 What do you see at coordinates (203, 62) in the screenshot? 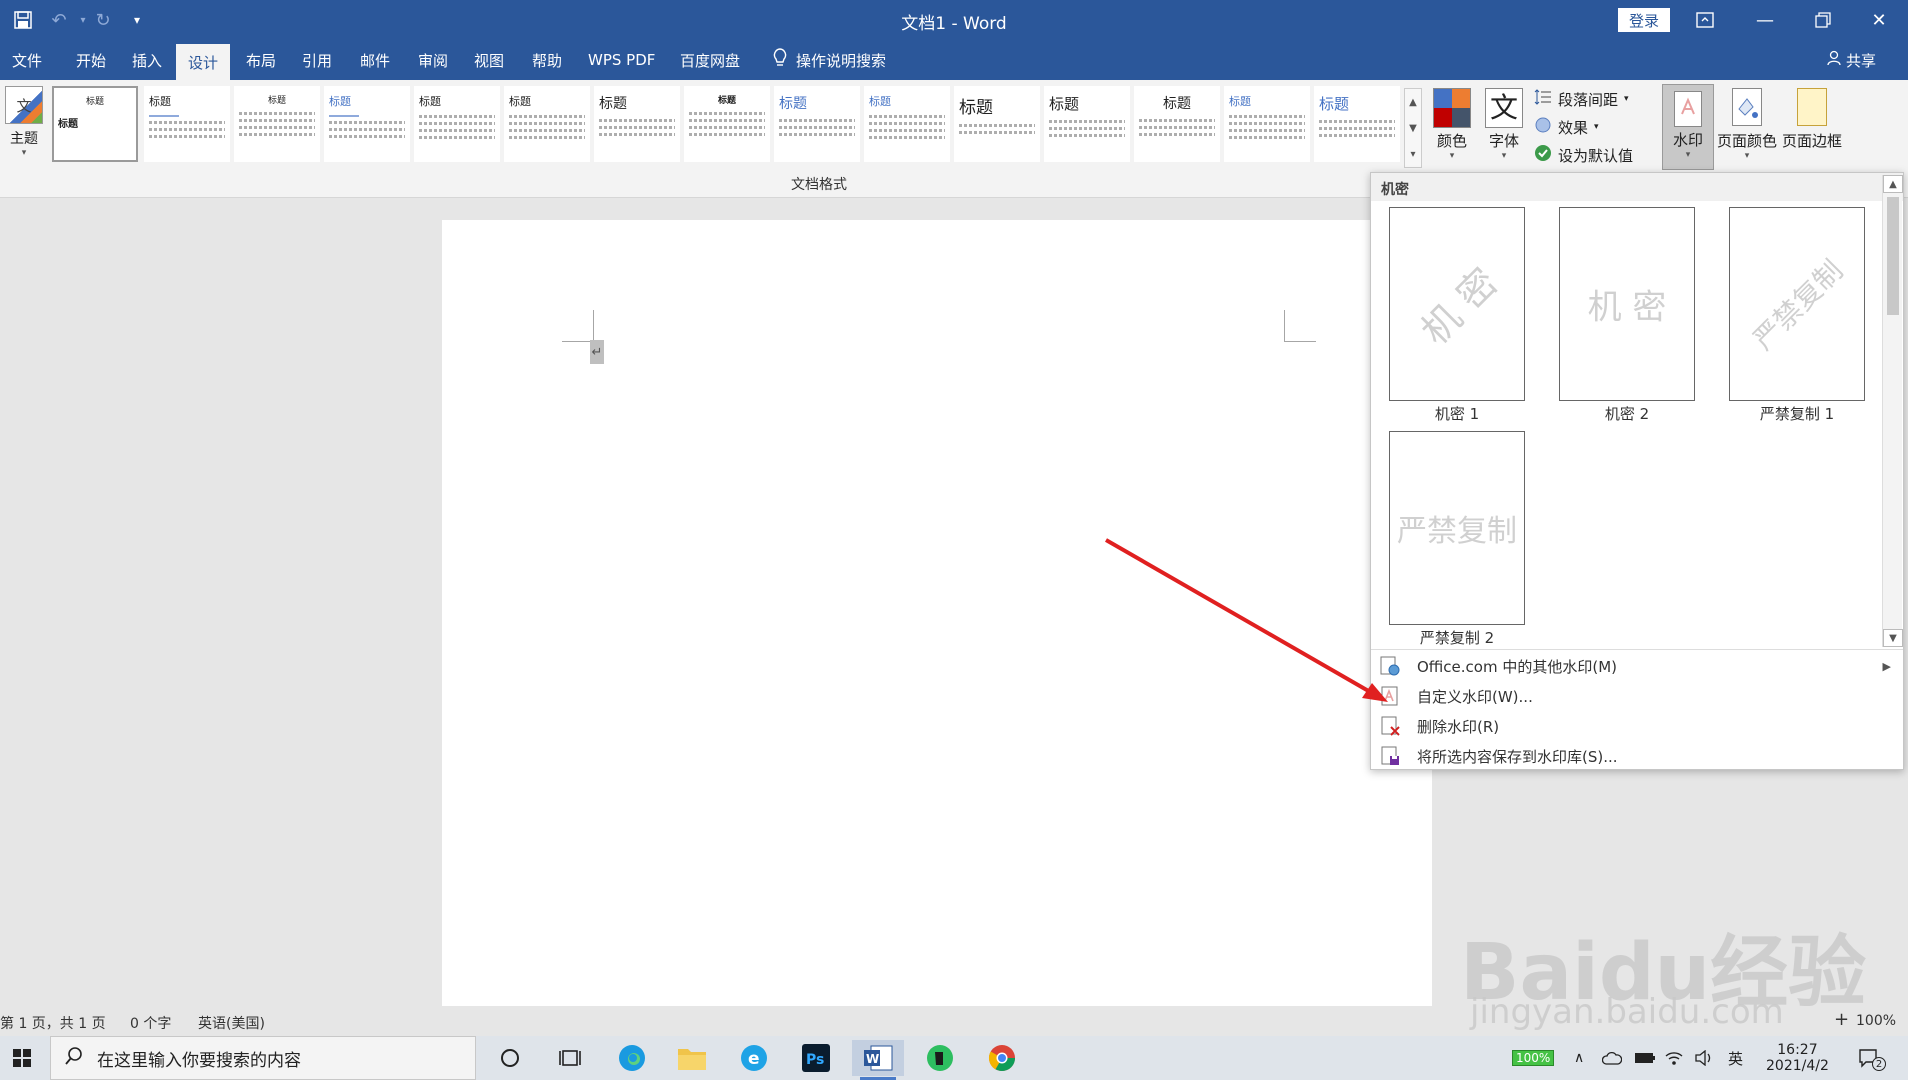
I see `tab-design: 设计` at bounding box center [203, 62].